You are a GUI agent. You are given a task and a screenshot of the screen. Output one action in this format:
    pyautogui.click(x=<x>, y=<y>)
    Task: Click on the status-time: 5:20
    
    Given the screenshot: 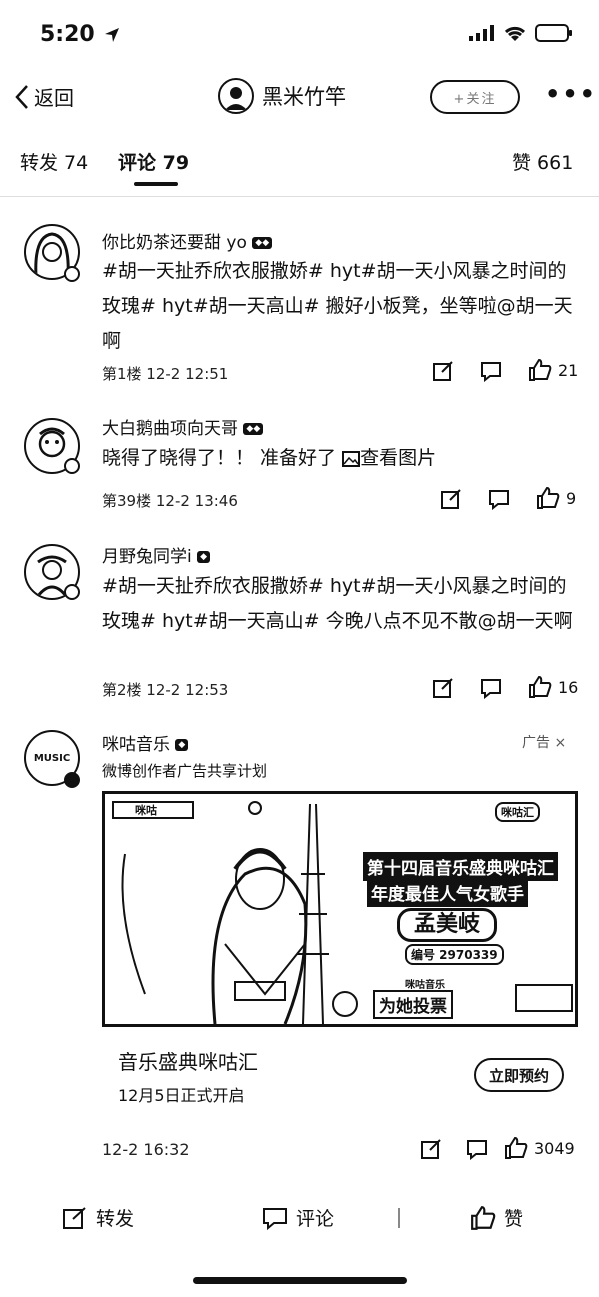 What is the action you would take?
    pyautogui.click(x=80, y=34)
    